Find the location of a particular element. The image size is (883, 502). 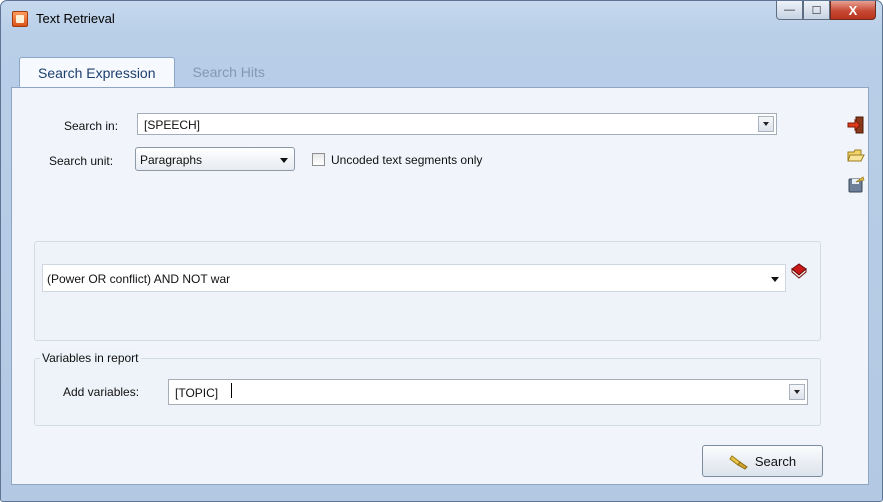

exit-icon is located at coordinates (856, 125).